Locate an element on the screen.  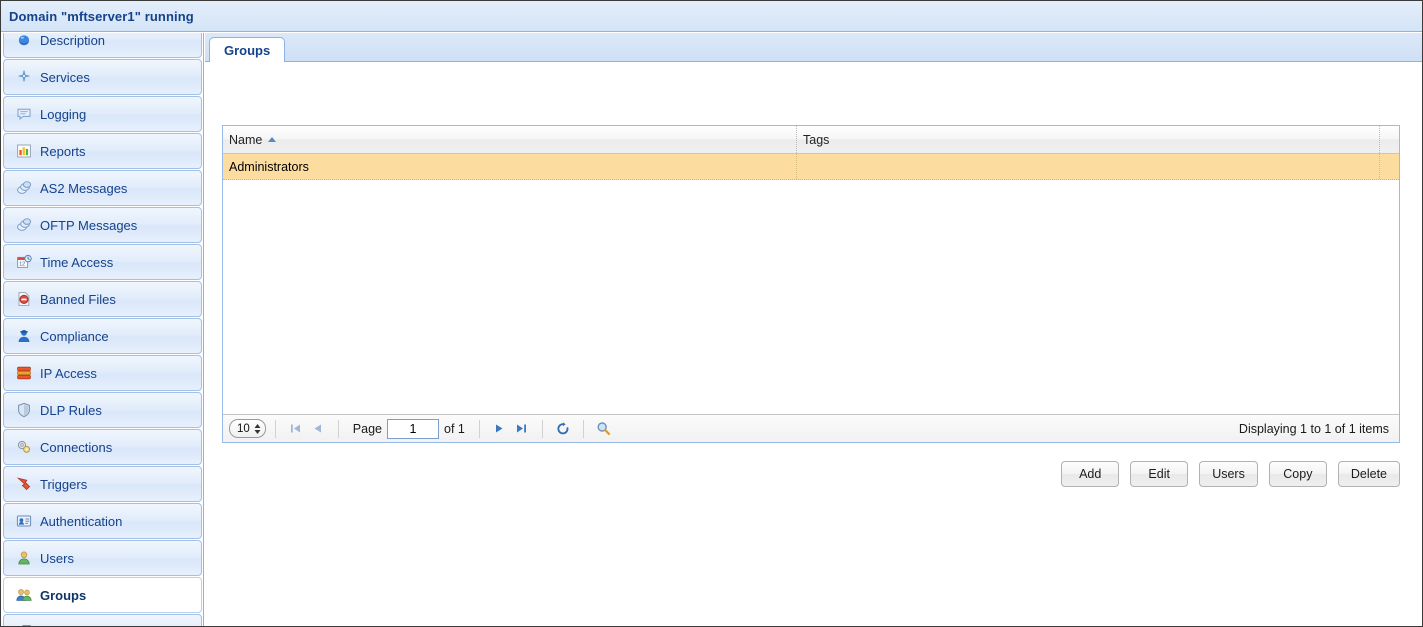
chevron-updown-icon is located at coordinates (257, 429).